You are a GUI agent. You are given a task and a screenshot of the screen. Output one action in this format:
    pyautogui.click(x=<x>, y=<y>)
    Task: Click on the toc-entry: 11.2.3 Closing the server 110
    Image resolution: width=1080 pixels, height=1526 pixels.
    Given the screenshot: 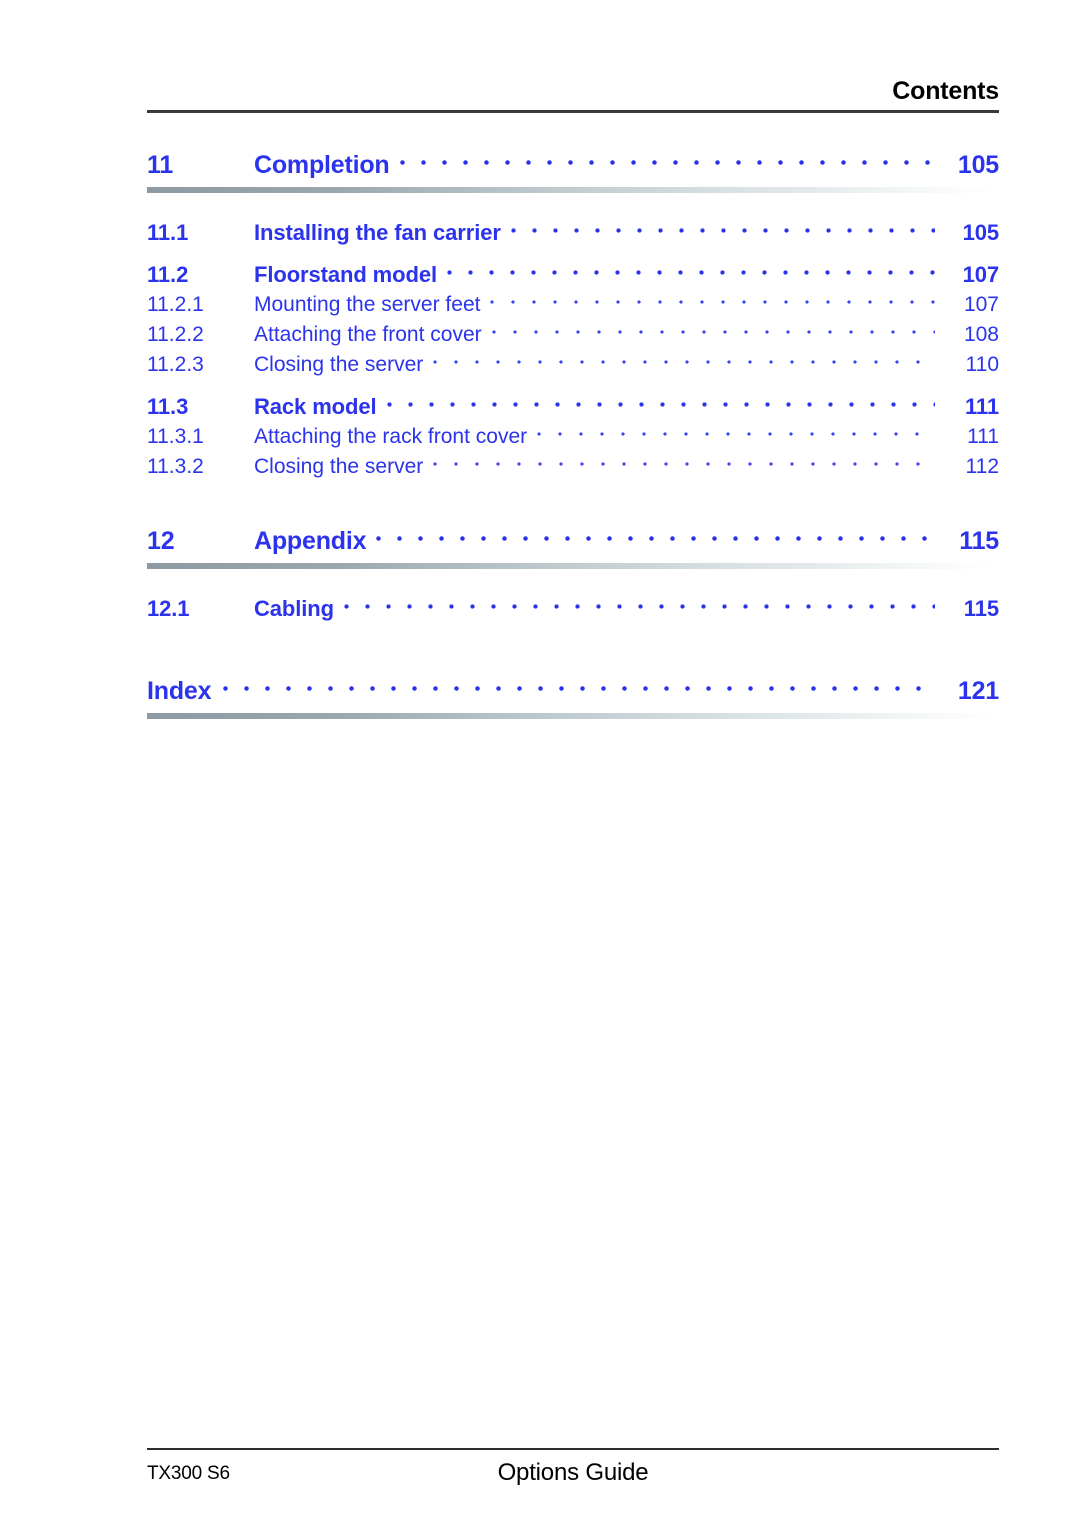 What is the action you would take?
    pyautogui.click(x=573, y=365)
    